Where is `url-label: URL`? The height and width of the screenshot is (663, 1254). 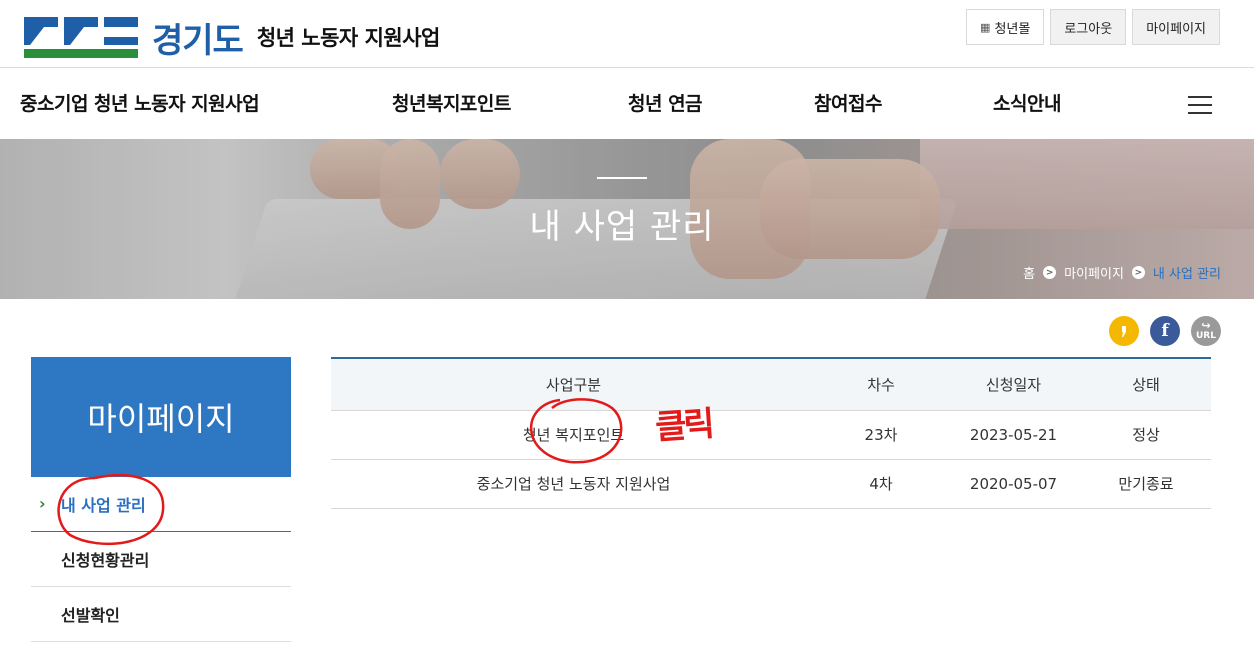
url-label: URL is located at coordinates (1206, 336).